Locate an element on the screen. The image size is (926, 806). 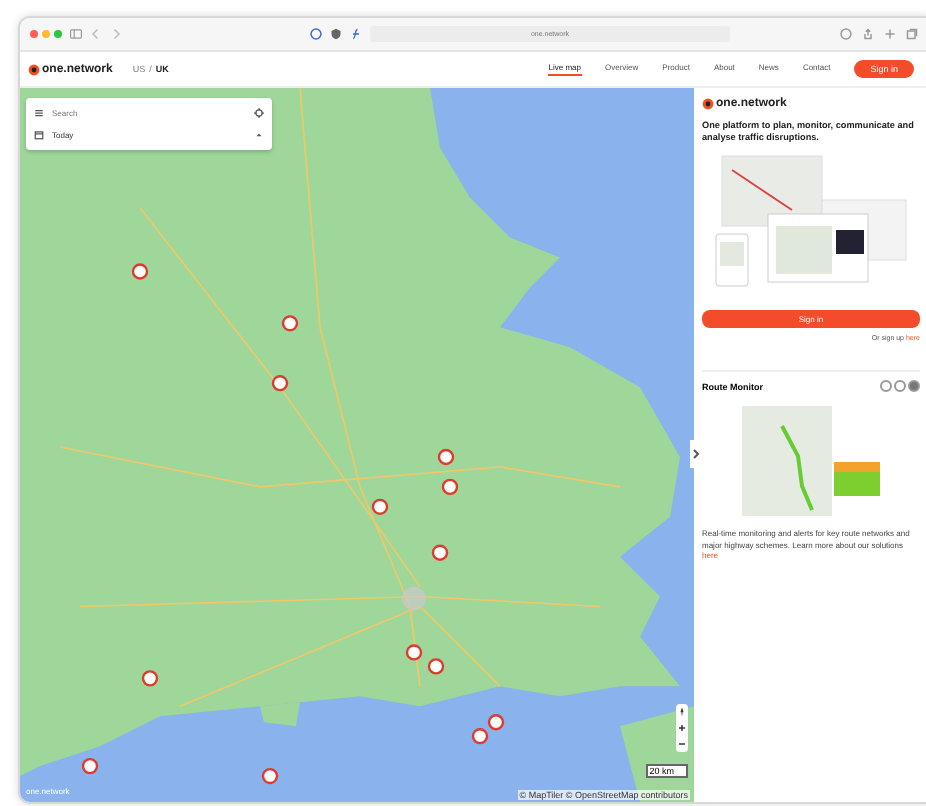
tabs-icon is located at coordinates (912, 34).